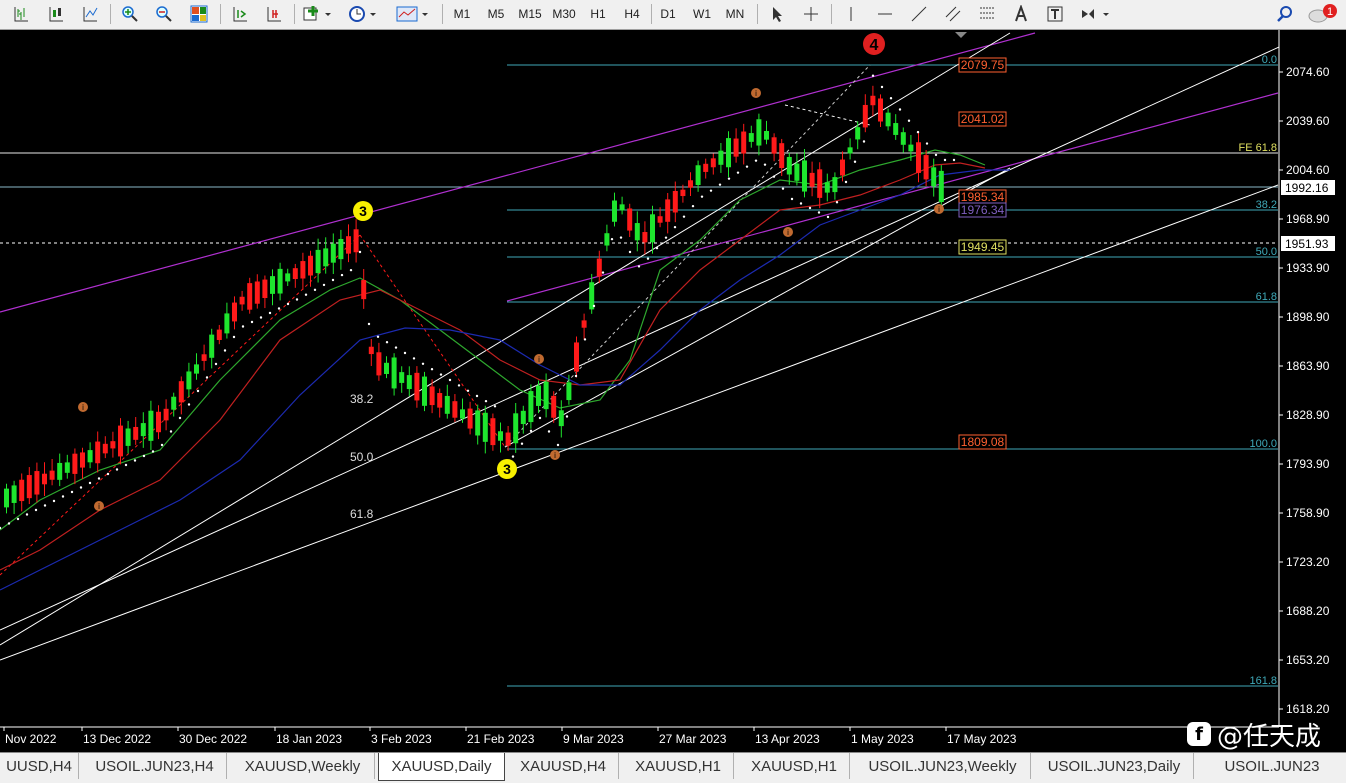 This screenshot has height=783, width=1346. What do you see at coordinates (564, 14) in the screenshot?
I see `timeframe-m30: M30` at bounding box center [564, 14].